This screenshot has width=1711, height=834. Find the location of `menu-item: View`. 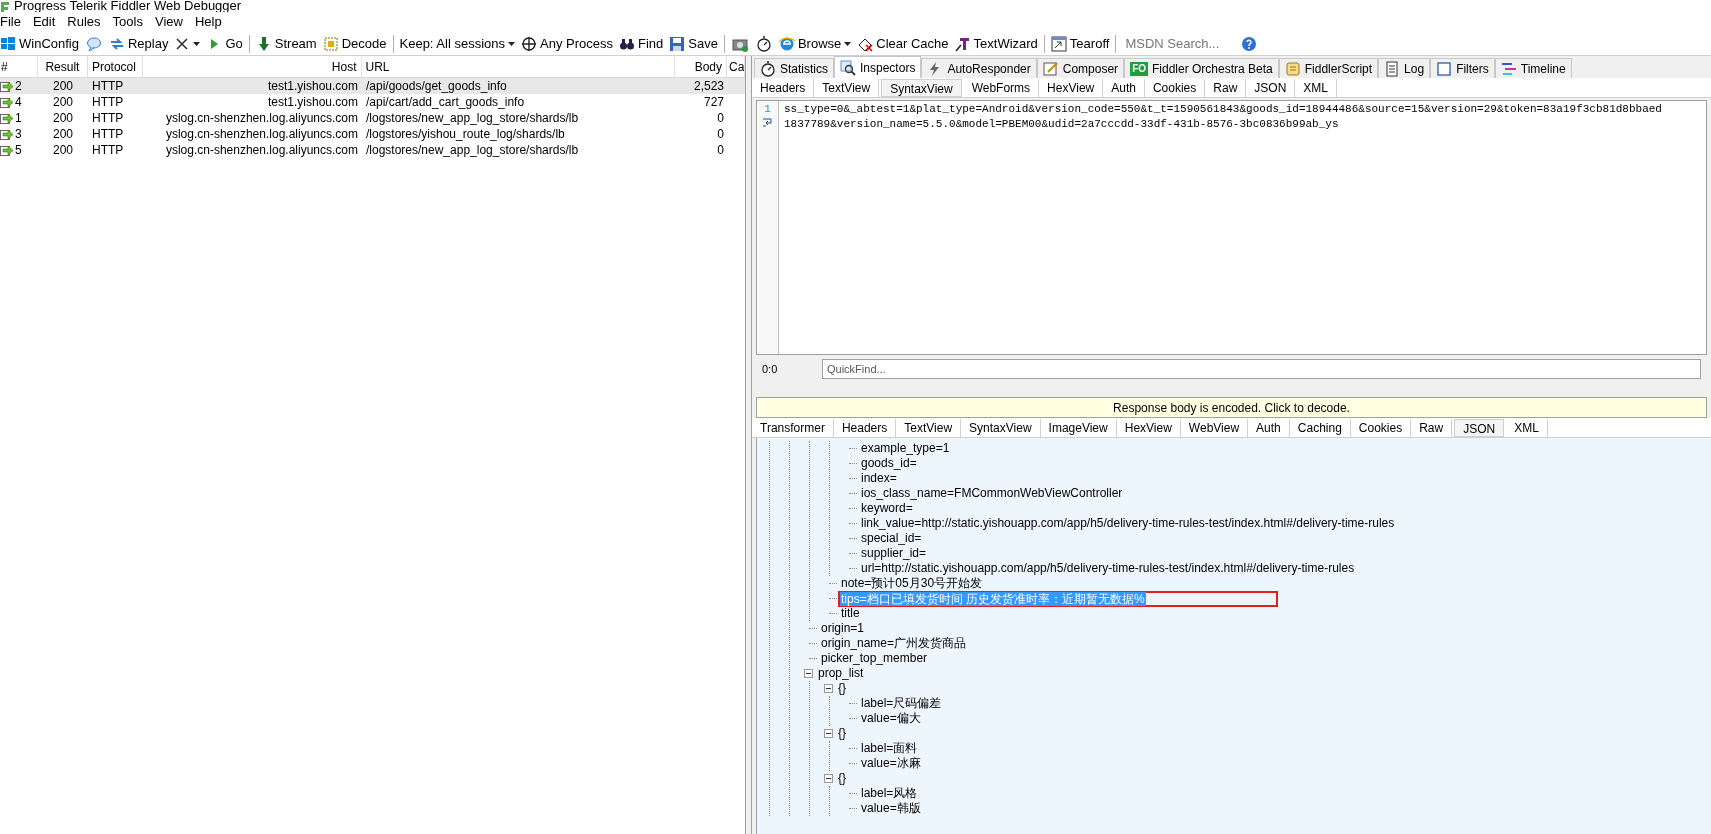

menu-item: View is located at coordinates (168, 22).